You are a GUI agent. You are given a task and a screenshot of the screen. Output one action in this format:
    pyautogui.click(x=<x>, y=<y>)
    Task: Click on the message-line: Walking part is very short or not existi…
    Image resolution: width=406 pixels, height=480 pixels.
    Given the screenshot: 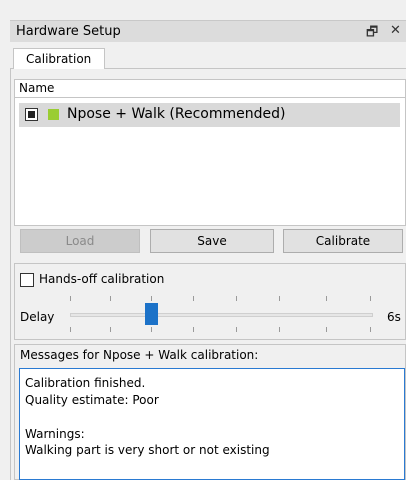 What is the action you would take?
    pyautogui.click(x=147, y=450)
    